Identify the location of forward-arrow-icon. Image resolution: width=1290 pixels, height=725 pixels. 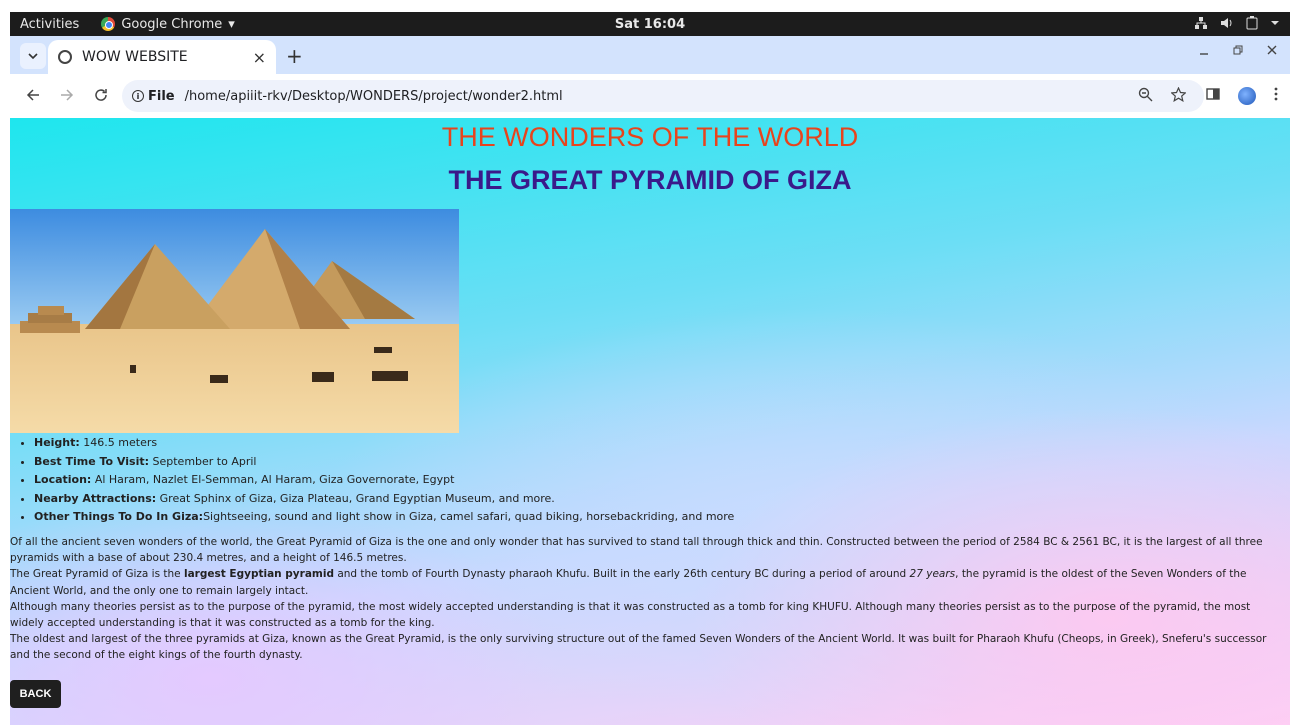
(67, 96).